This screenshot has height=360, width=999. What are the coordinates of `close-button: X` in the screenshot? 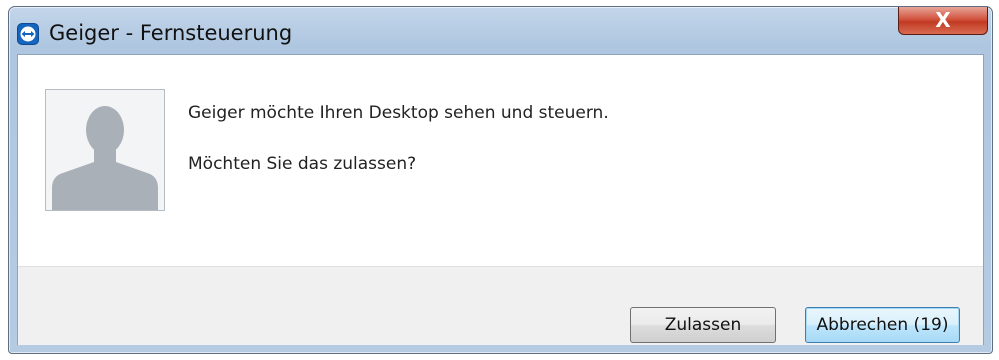 It's located at (943, 21).